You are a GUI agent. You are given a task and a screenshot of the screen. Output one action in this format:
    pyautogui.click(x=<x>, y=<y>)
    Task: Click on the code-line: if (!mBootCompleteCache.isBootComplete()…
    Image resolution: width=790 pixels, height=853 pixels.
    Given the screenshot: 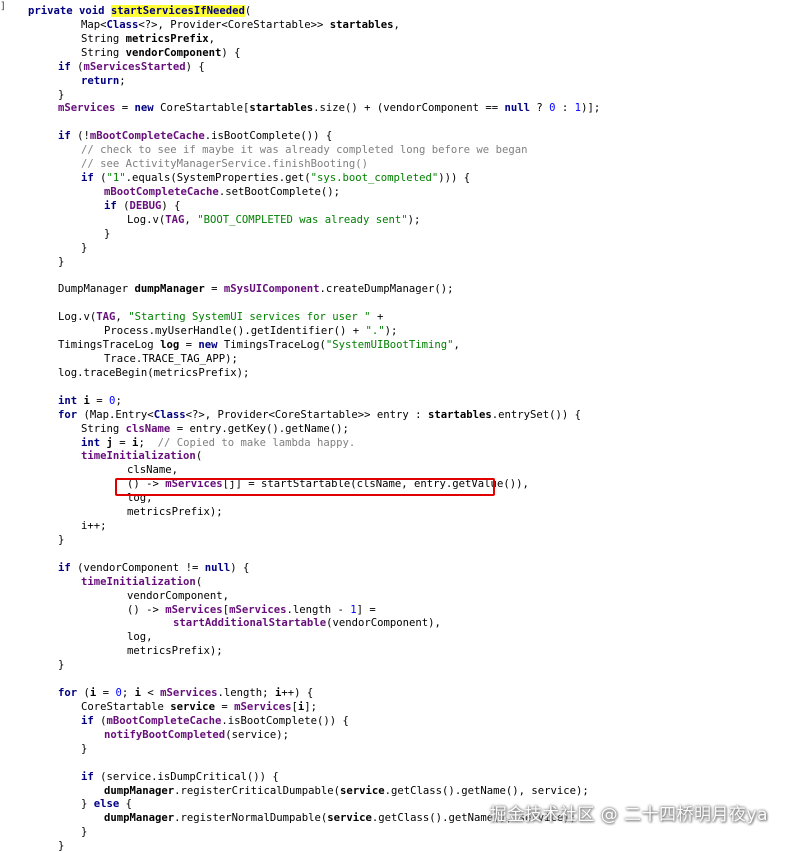 What is the action you would take?
    pyautogui.click(x=195, y=136)
    